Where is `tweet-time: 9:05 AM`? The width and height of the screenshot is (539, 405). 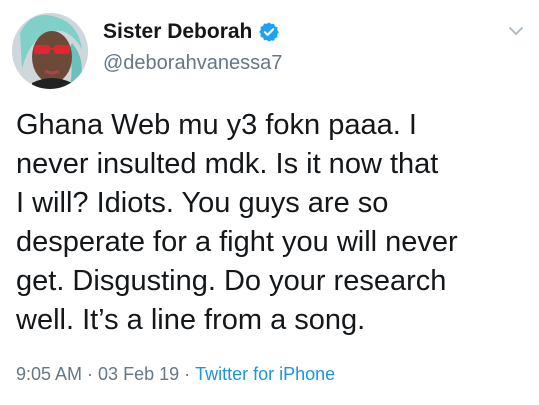
tweet-time: 9:05 AM is located at coordinates (49, 374).